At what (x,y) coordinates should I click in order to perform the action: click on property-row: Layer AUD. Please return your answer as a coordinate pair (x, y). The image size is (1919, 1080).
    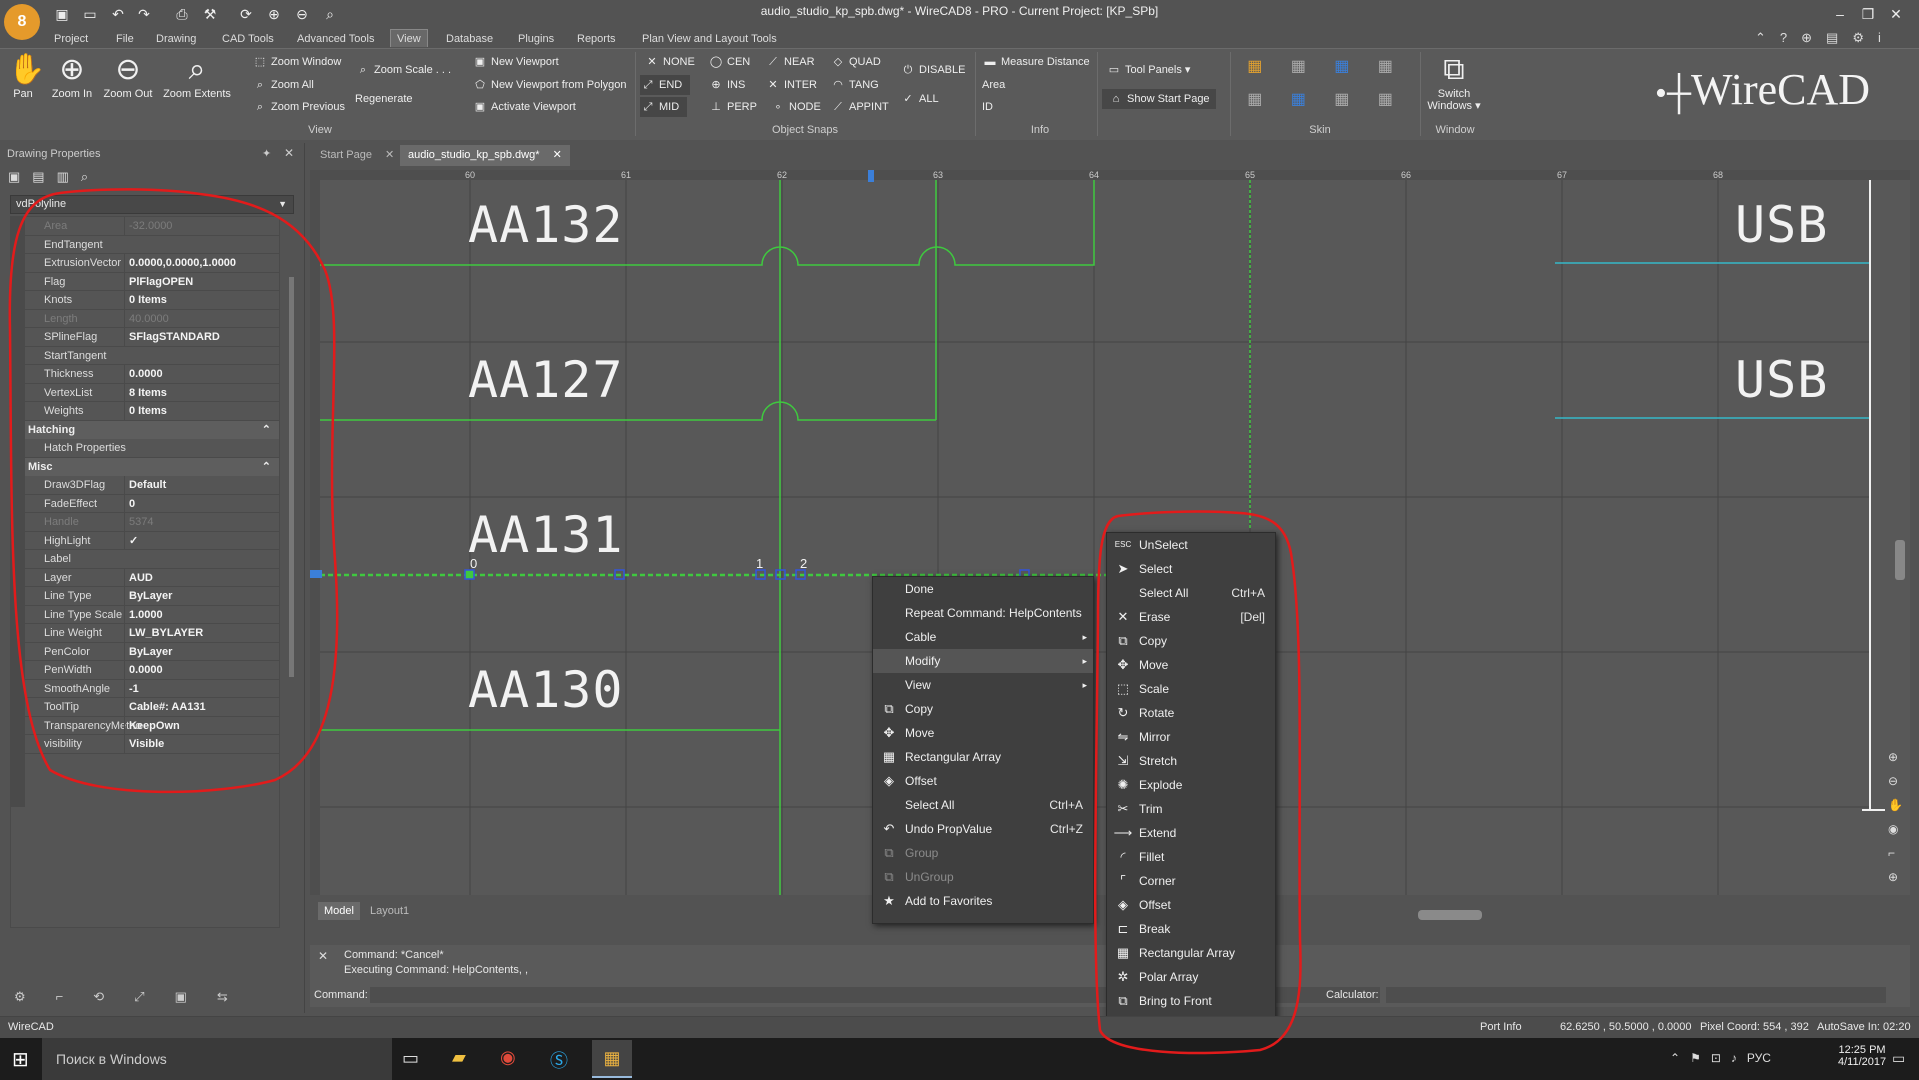
    Looking at the image, I should click on (145, 577).